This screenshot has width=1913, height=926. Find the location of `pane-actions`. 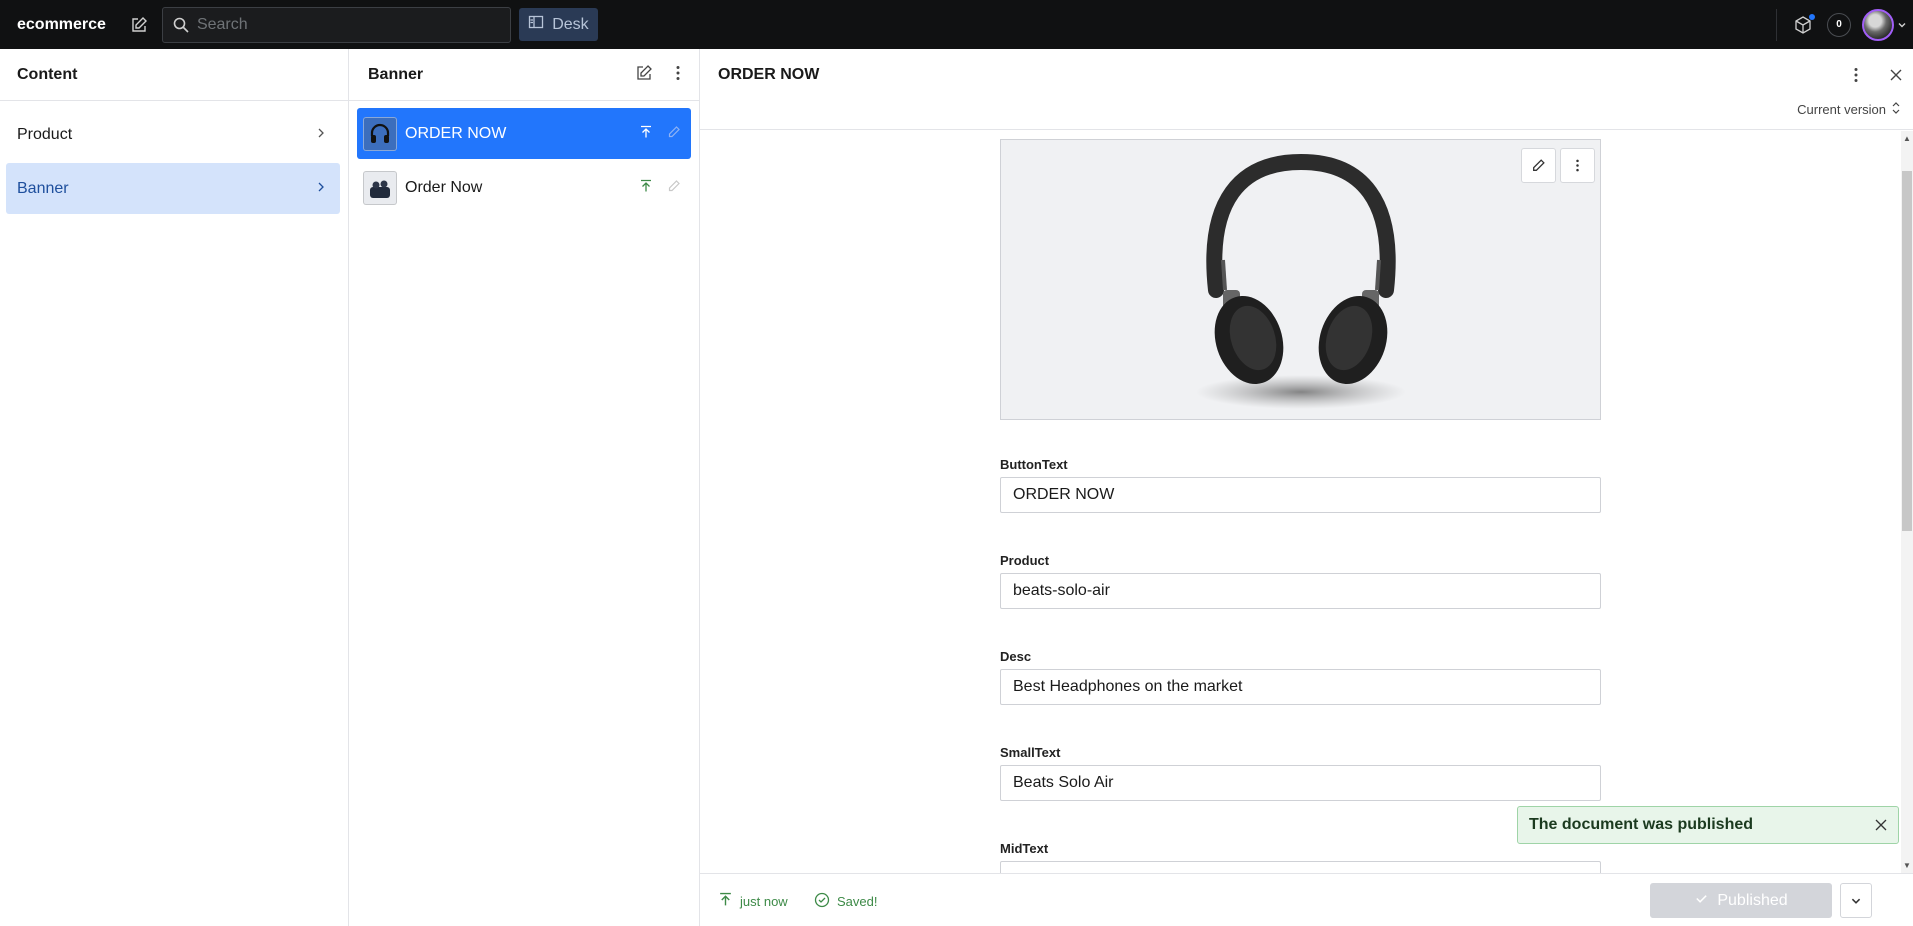

pane-actions is located at coordinates (661, 75).